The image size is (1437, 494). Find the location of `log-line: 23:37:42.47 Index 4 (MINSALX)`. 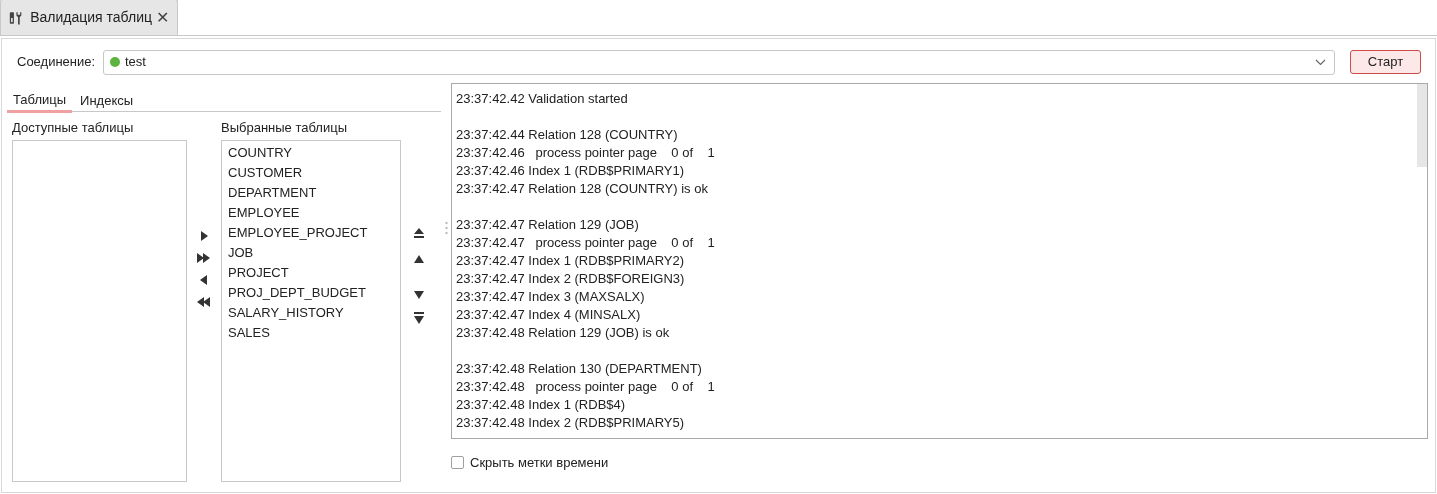

log-line: 23:37:42.47 Index 4 (MINSALX) is located at coordinates (549, 315).